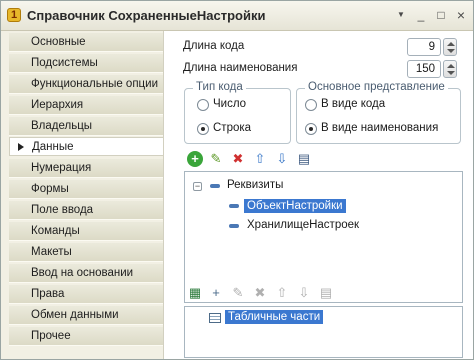  What do you see at coordinates (61, 168) in the screenshot?
I see `sidebar-item-label: Нумерация` at bounding box center [61, 168].